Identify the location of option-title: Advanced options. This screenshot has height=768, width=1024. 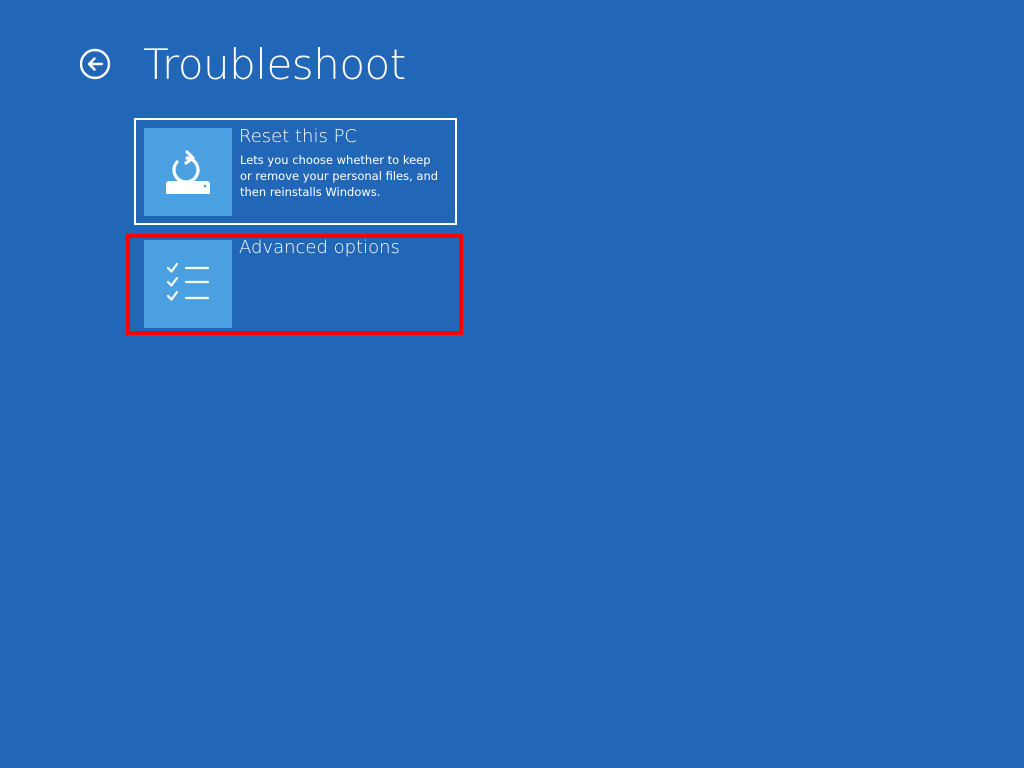
(319, 247).